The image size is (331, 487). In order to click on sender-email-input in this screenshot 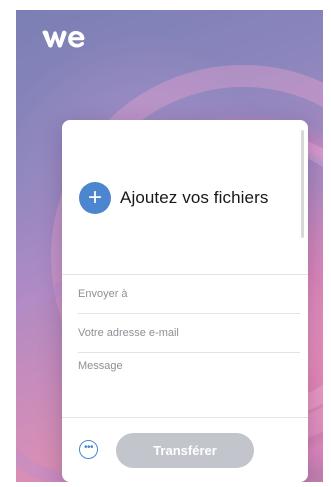, I will do `click(189, 333)`.